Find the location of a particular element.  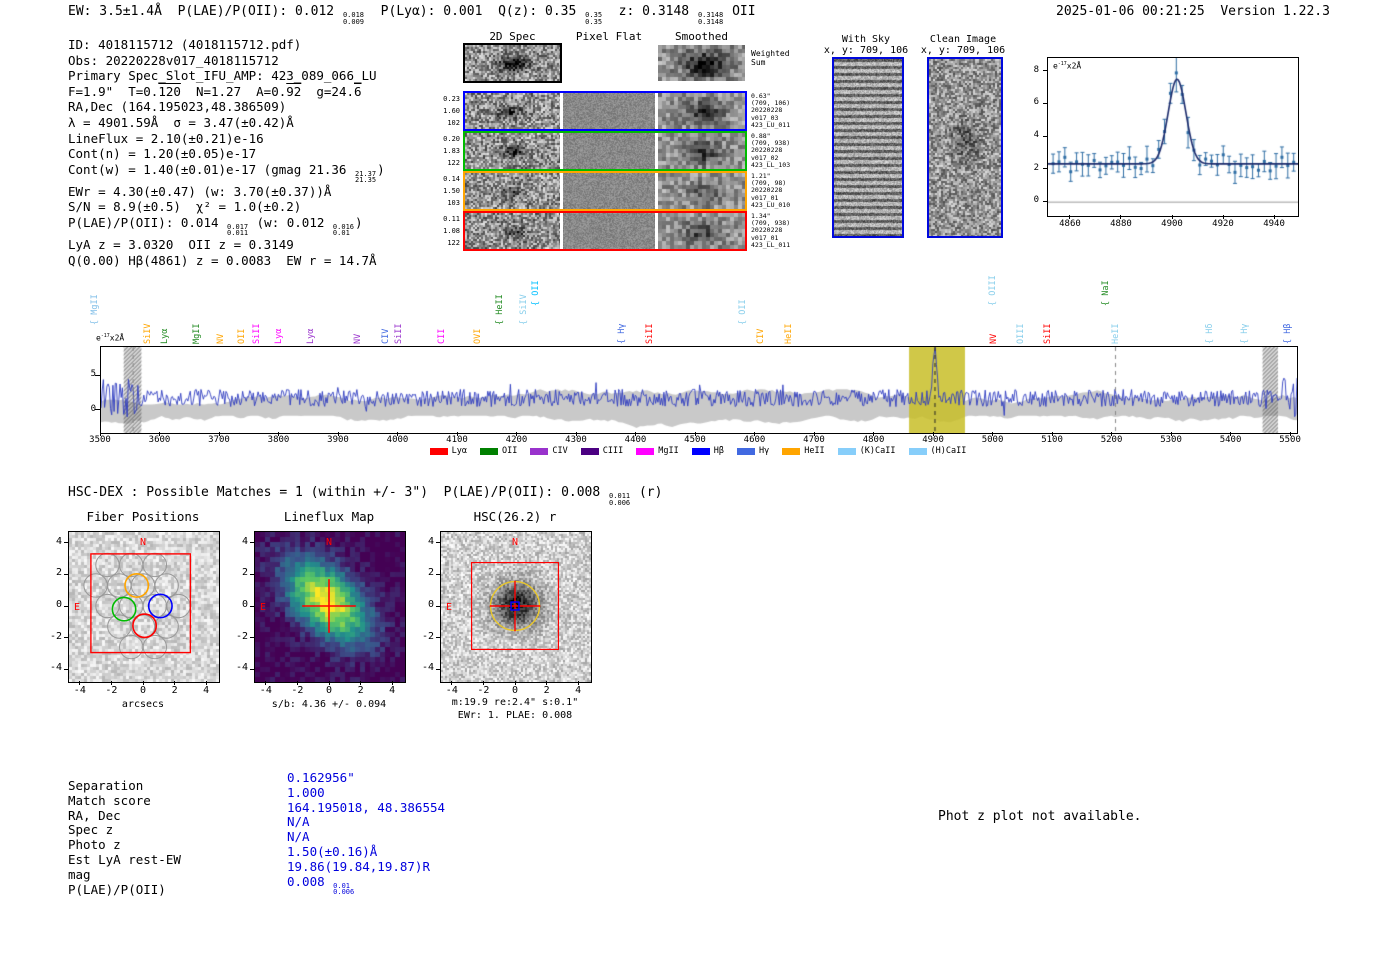

emission-line-label: SiII is located at coordinates (399, 333).